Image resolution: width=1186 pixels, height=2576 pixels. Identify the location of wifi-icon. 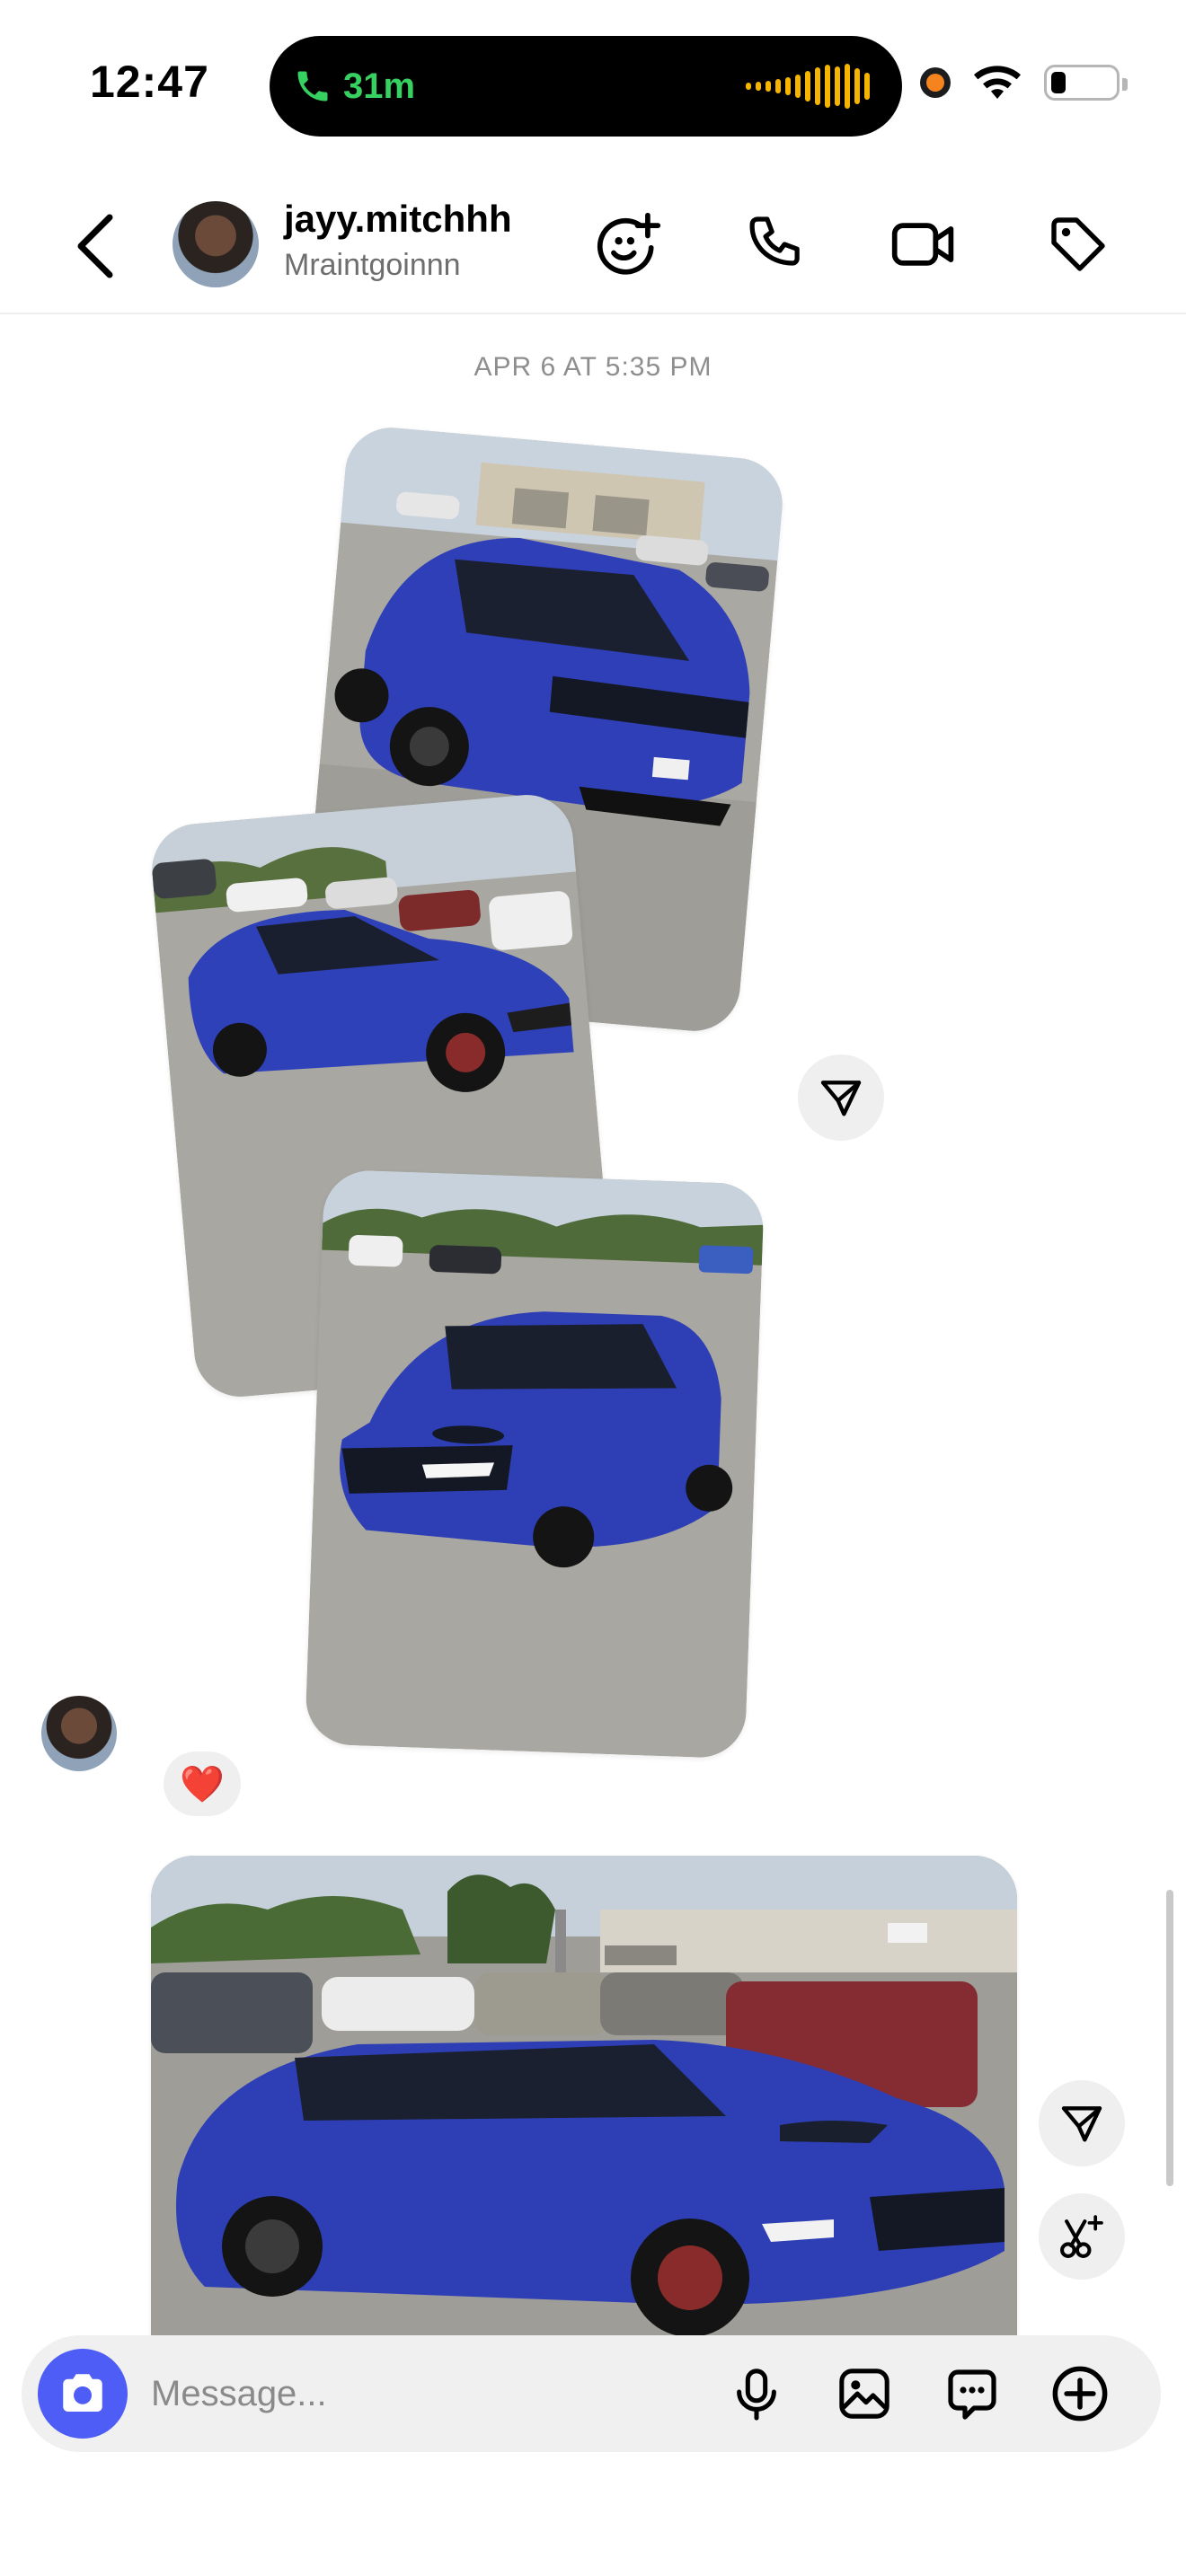
(997, 82).